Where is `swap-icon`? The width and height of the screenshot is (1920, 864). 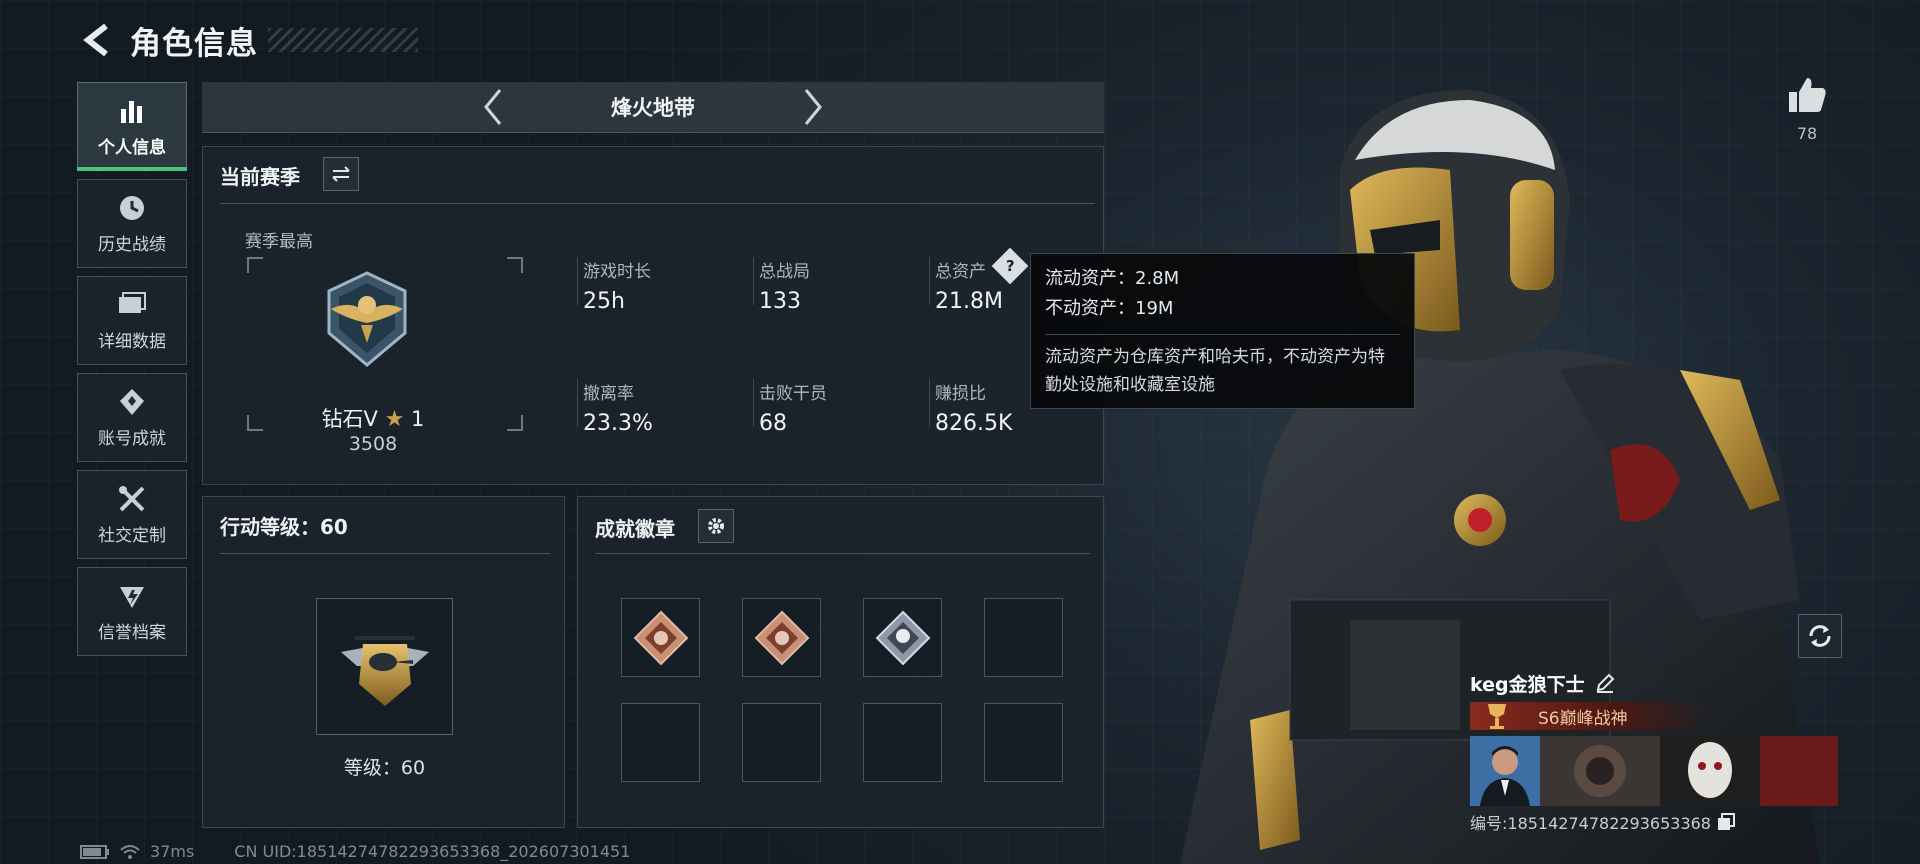
swap-icon is located at coordinates (341, 174).